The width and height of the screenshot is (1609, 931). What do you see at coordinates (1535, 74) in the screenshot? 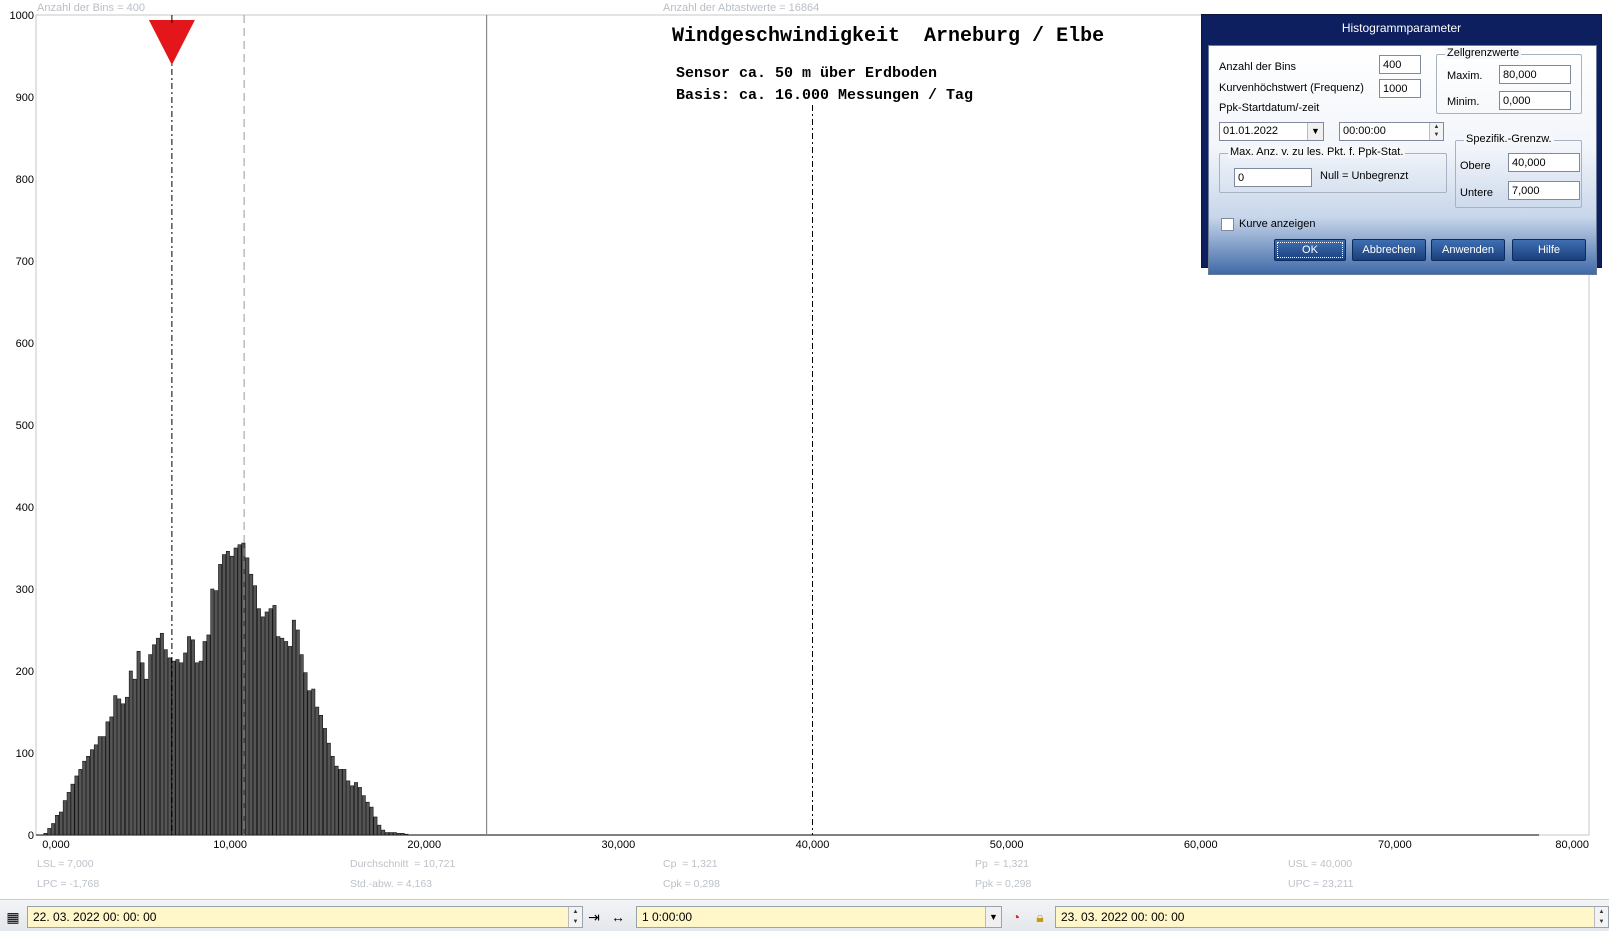
I see `max-input` at bounding box center [1535, 74].